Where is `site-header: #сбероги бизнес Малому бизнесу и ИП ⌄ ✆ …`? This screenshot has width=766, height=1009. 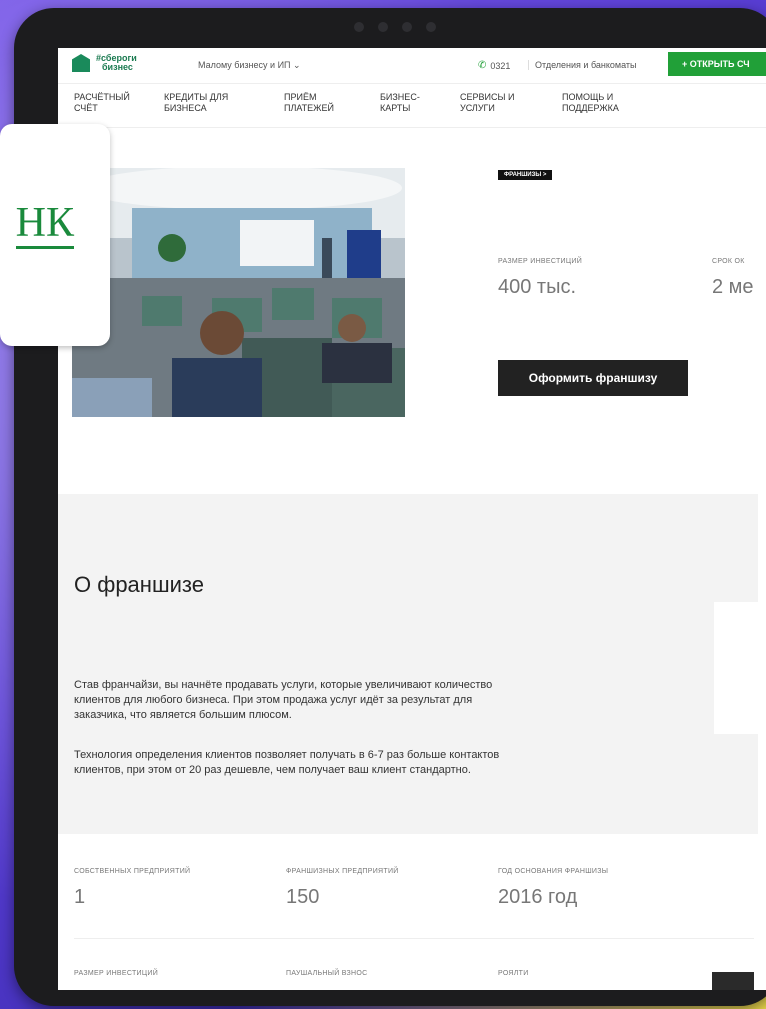
site-header: #сбероги бизнес Малому бизнесу и ИП ⌄ ✆ … is located at coordinates (412, 66).